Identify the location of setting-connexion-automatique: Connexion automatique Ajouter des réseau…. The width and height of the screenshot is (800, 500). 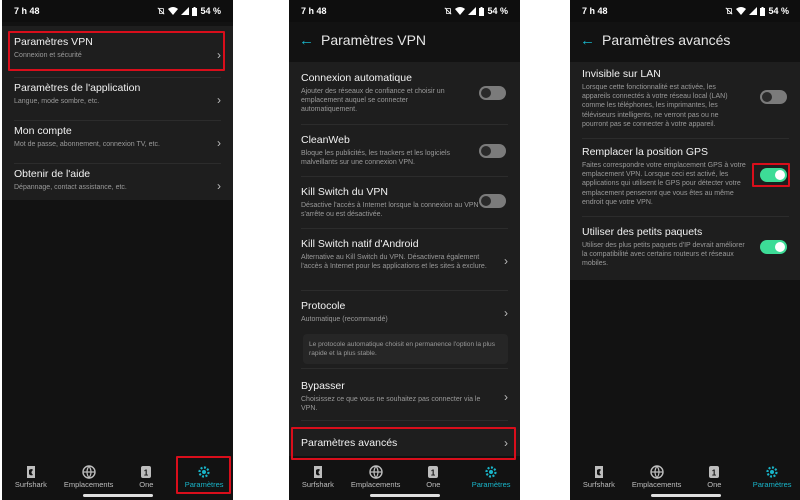
(404, 95).